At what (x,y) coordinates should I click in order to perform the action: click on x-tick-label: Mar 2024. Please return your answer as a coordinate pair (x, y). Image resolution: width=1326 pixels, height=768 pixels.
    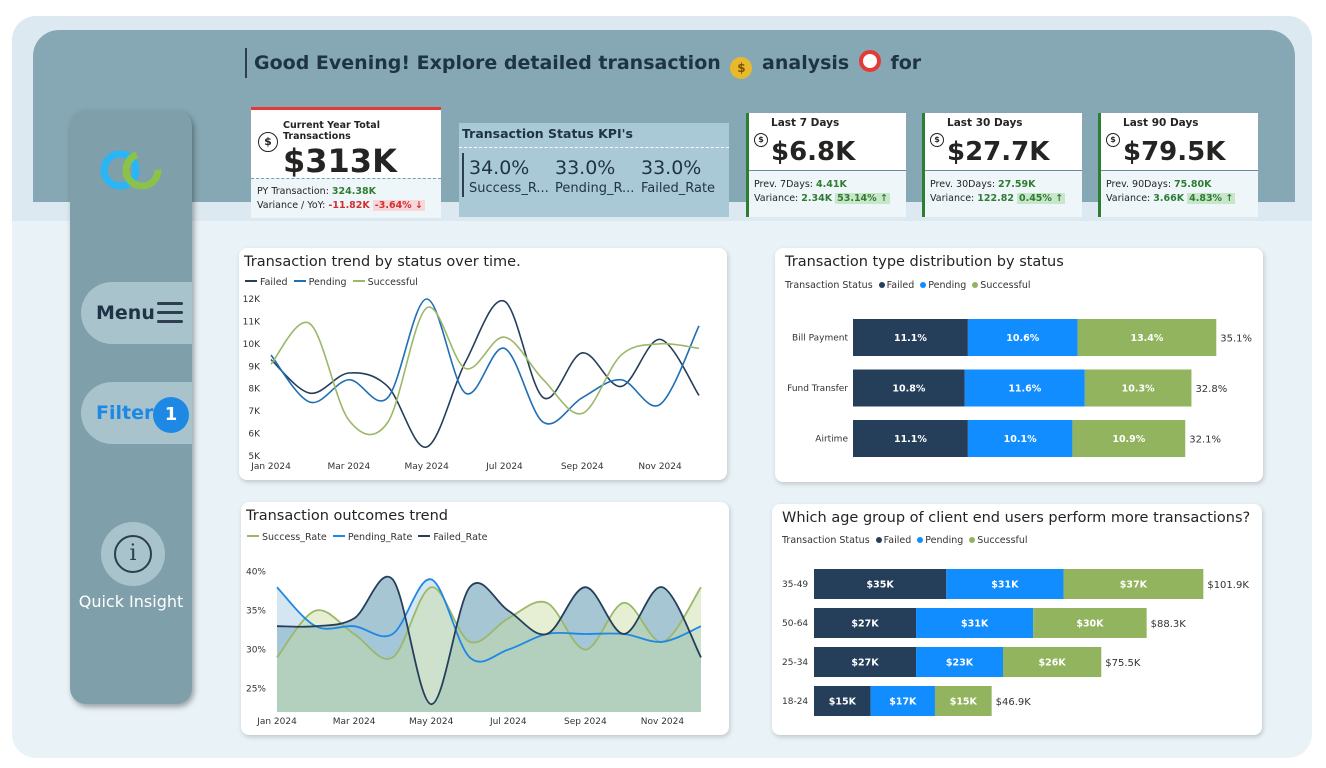
    Looking at the image, I should click on (348, 467).